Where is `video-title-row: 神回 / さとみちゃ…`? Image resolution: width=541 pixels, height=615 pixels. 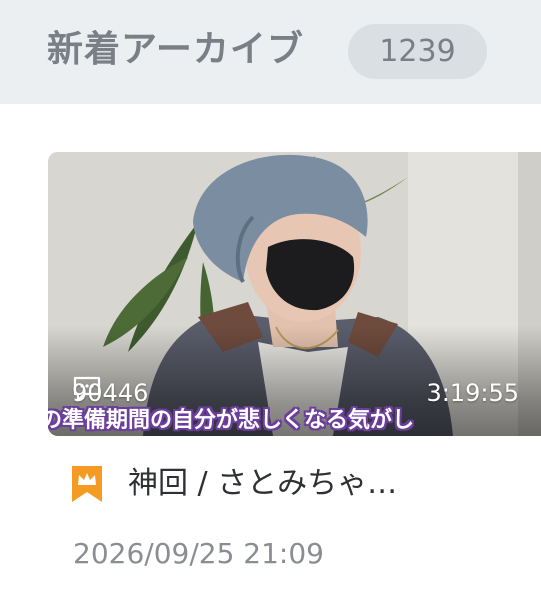
video-title-row: 神回 / さとみちゃ… is located at coordinates (300, 484).